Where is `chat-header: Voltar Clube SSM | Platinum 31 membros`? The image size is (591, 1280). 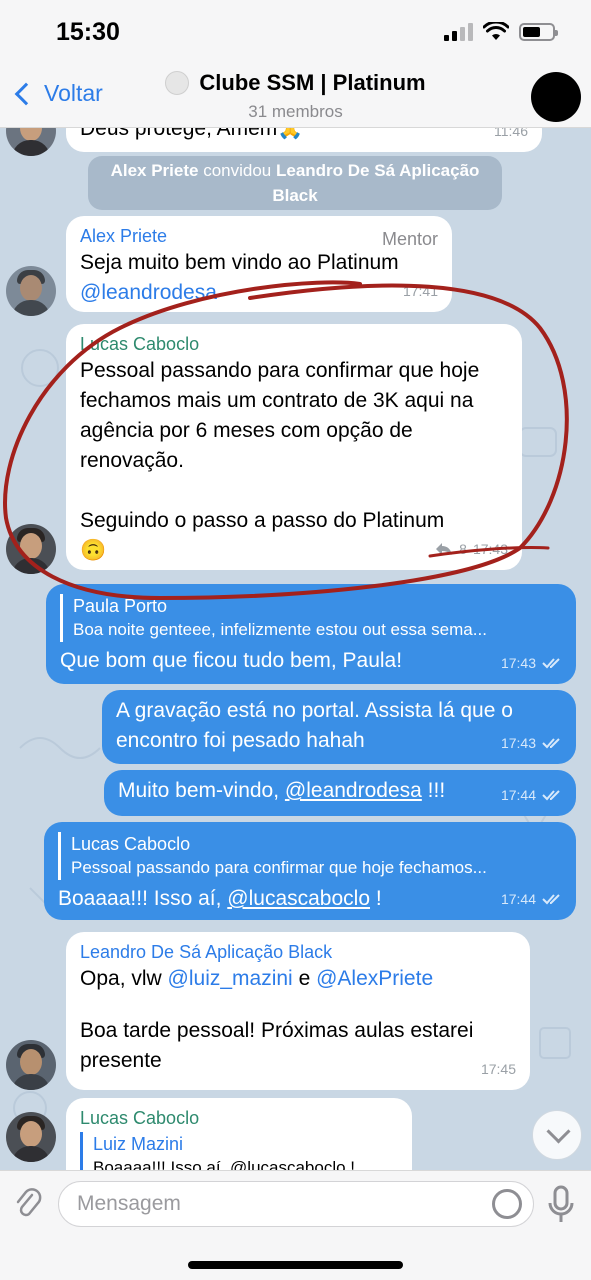 chat-header: Voltar Clube SSM | Platinum 31 membros is located at coordinates (295, 95).